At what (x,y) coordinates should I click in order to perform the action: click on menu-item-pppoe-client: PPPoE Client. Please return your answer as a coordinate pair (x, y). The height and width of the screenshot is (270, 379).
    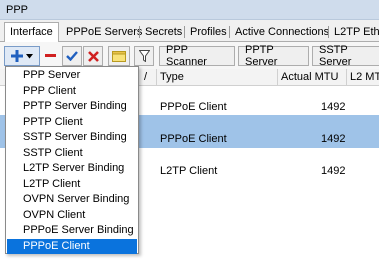
    Looking at the image, I should click on (72, 246).